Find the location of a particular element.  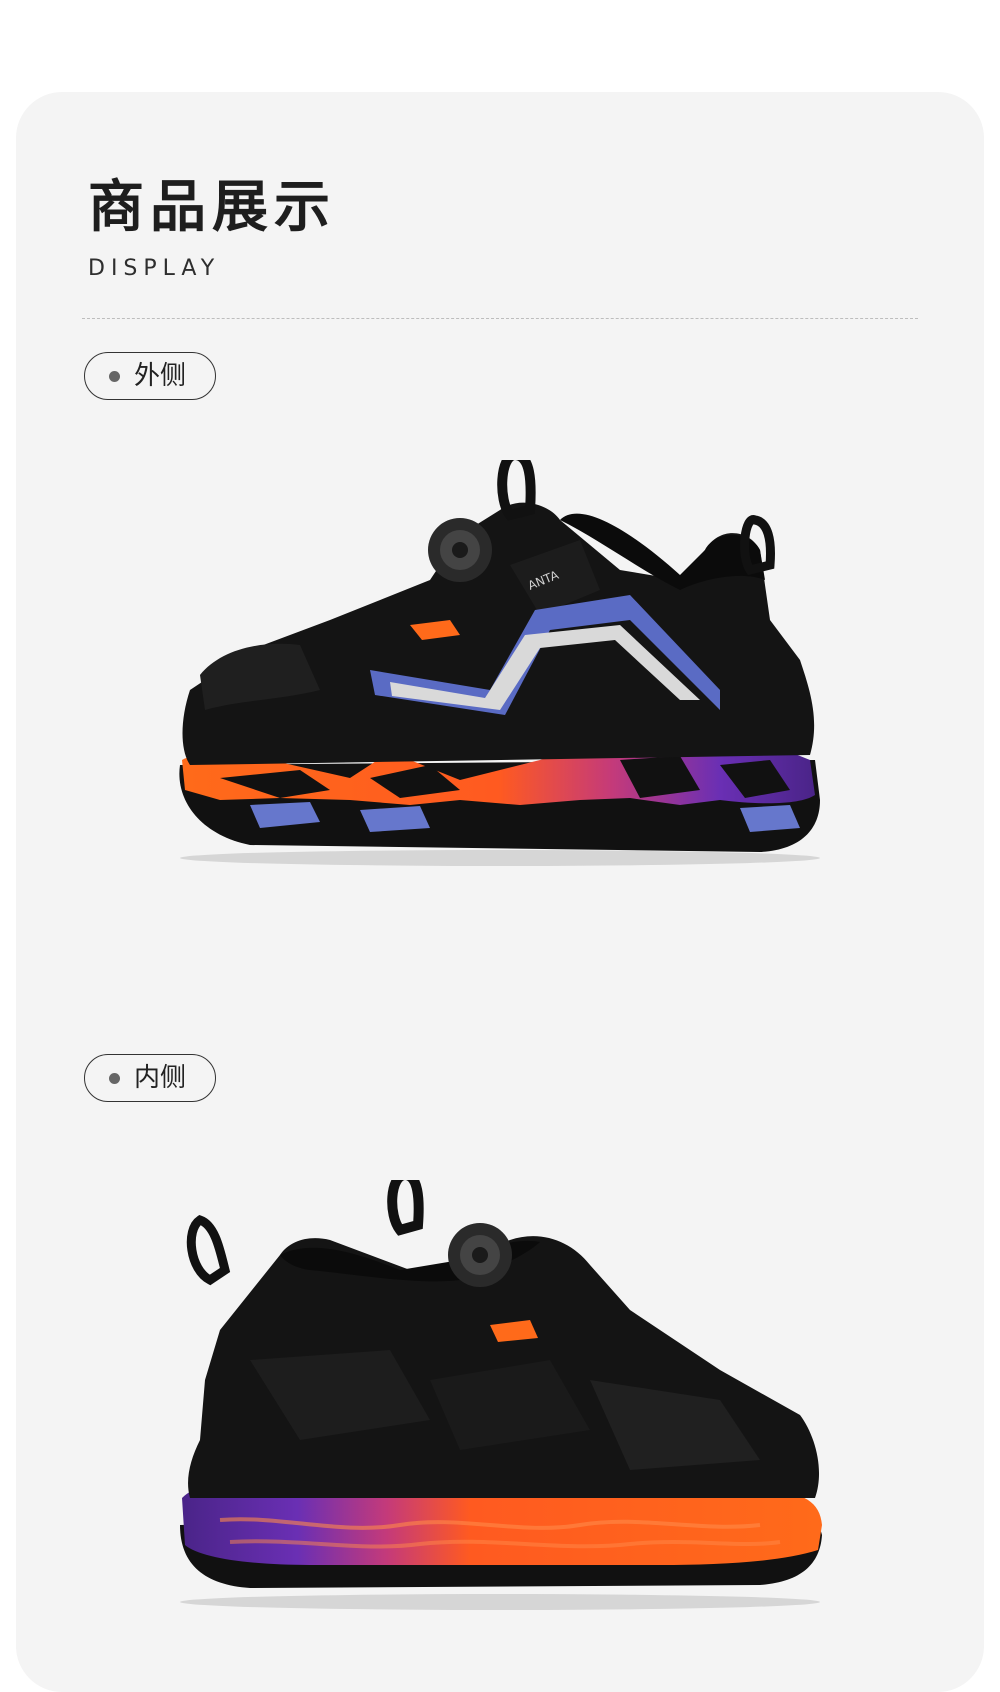

section-title: 商品展示 is located at coordinates (212, 207).